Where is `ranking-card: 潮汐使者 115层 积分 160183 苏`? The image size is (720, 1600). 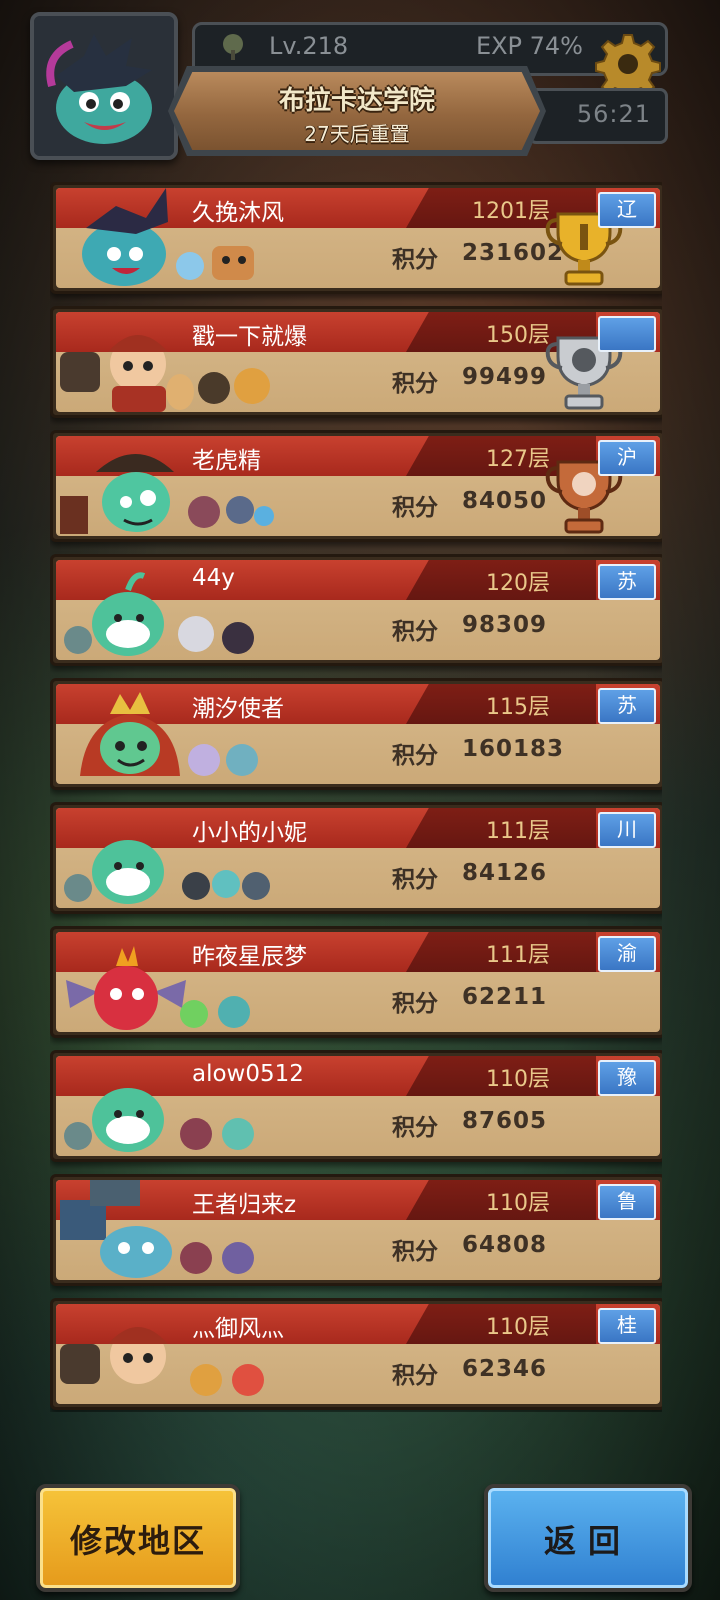
ranking-card: 潮汐使者 115层 积分 160183 苏 is located at coordinates (356, 734).